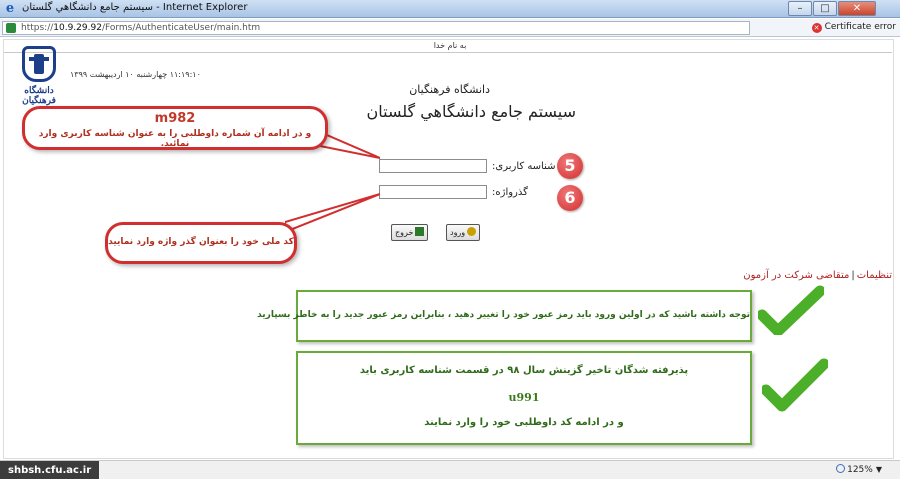  What do you see at coordinates (10, 8) in the screenshot?
I see `internet-explorer-icon: e` at bounding box center [10, 8].